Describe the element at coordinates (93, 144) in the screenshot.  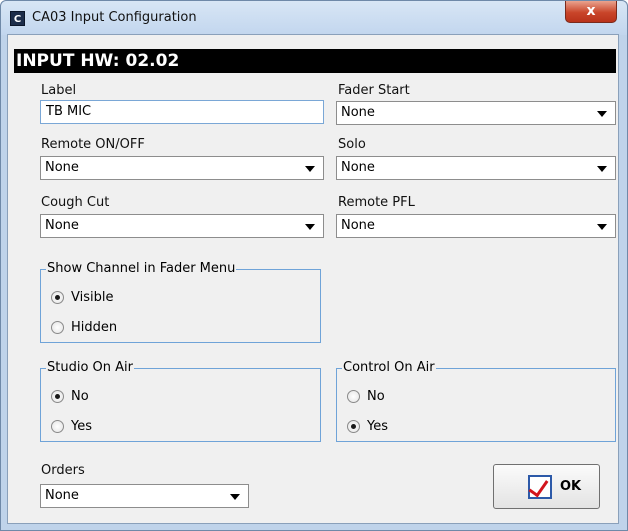
I see `remote-onoff-caption: Remote ON/OFF` at that location.